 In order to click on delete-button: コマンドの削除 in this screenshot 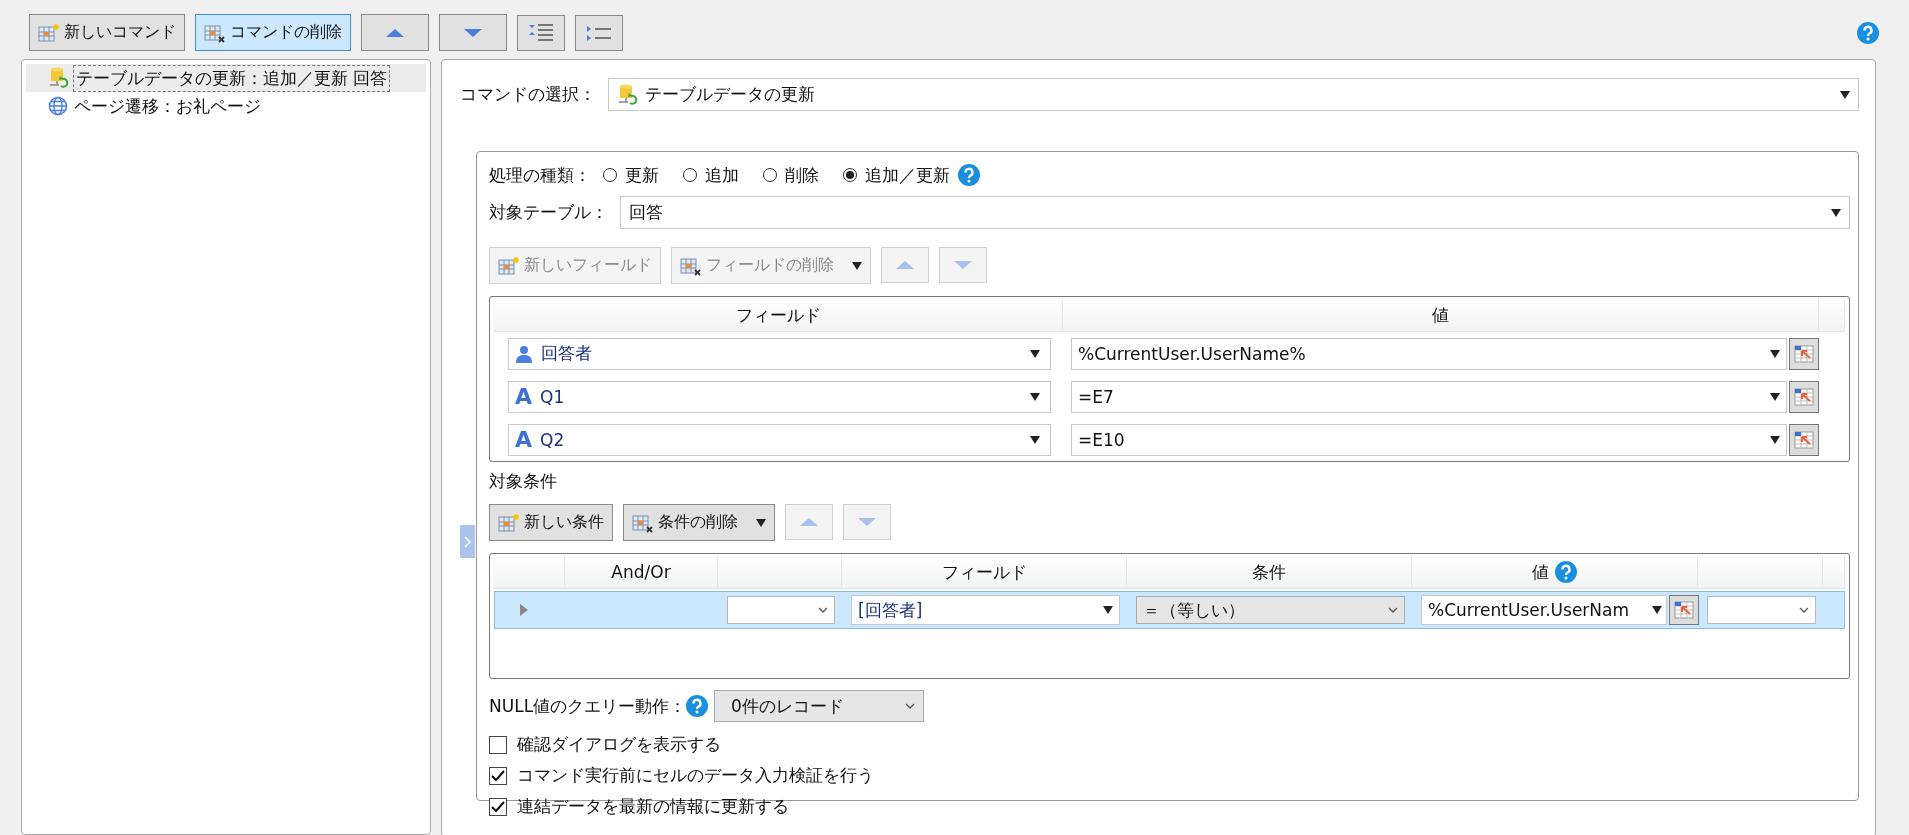, I will do `click(273, 32)`.